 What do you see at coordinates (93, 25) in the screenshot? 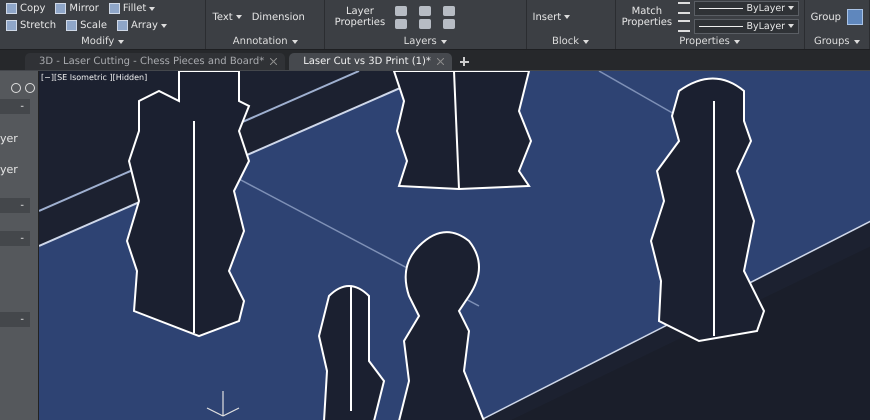
I see `tool-button: Scale` at bounding box center [93, 25].